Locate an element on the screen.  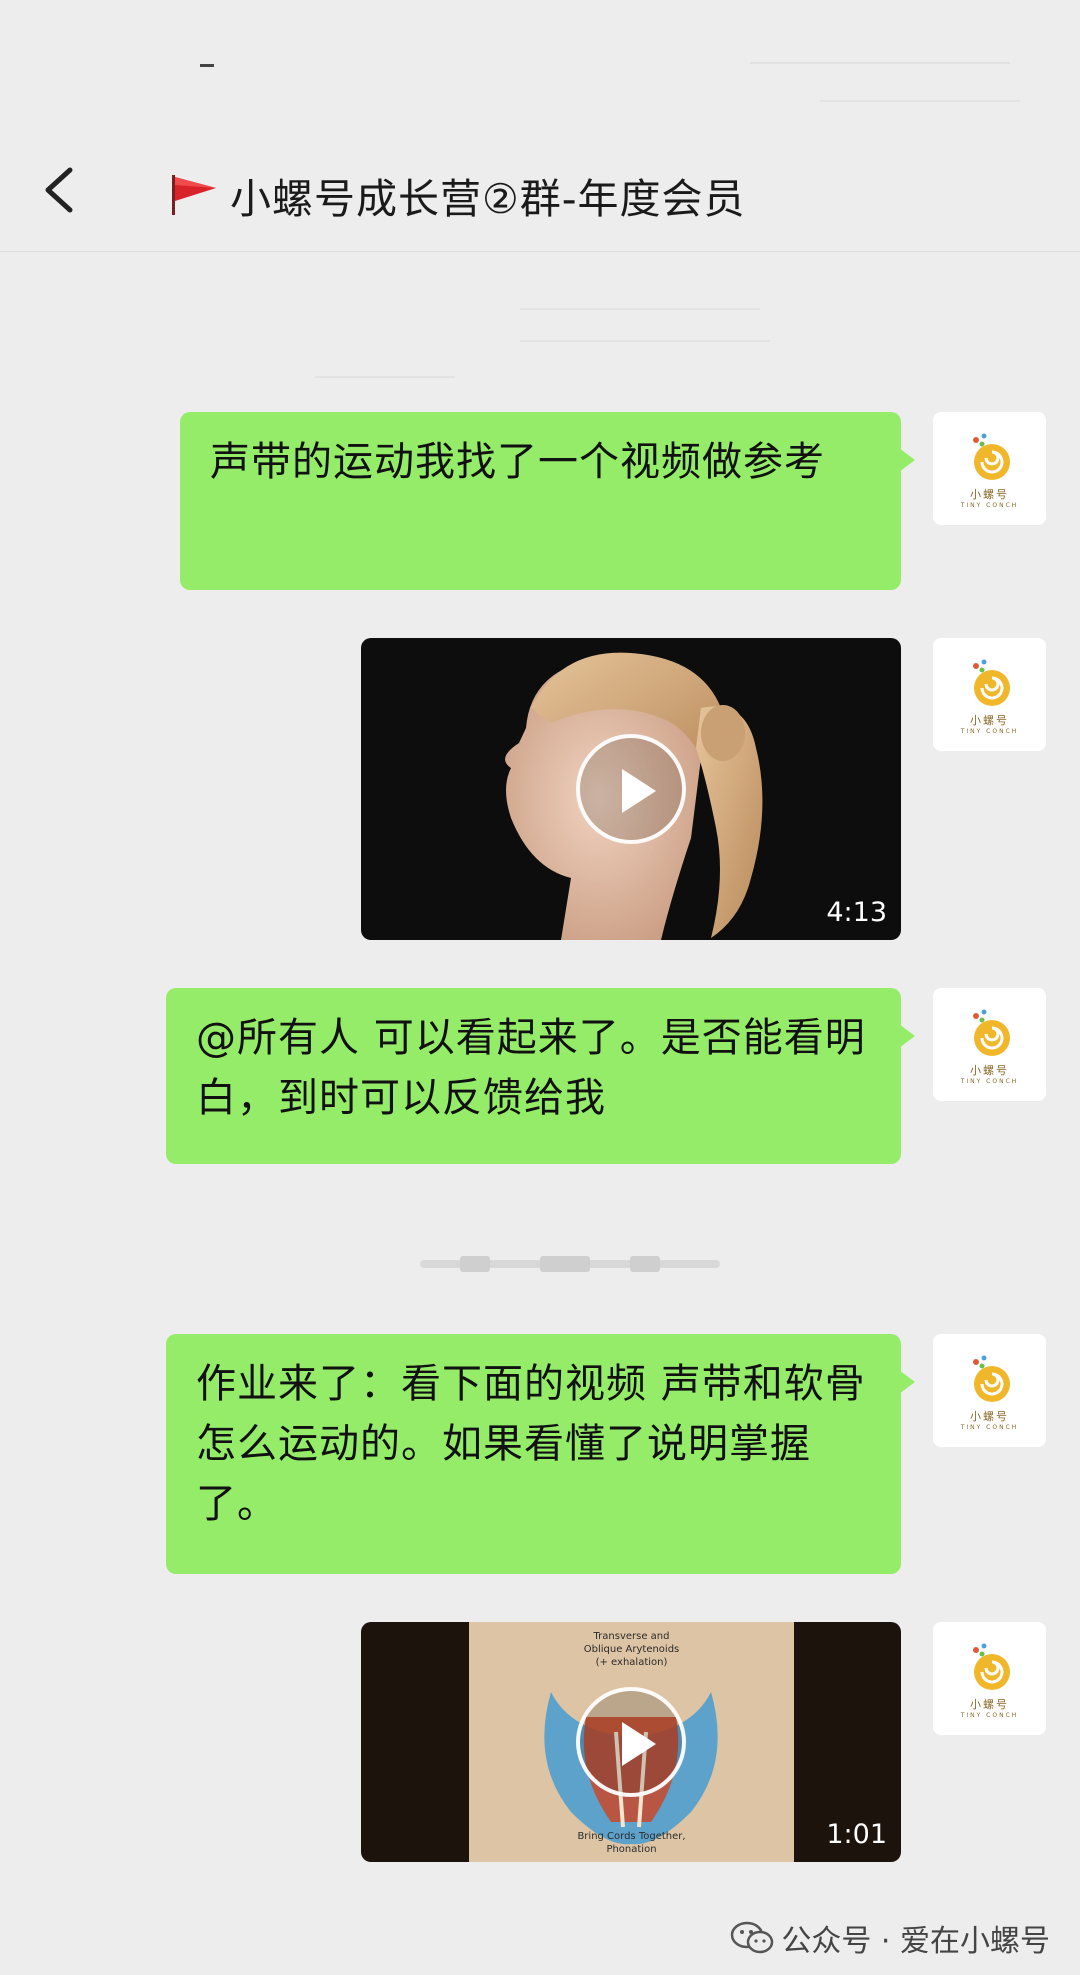
message-text: 作业来了：看下面的视频 声带和软骨怎么运动的。如果看懂了说明掌握了。 is located at coordinates (531, 1444).